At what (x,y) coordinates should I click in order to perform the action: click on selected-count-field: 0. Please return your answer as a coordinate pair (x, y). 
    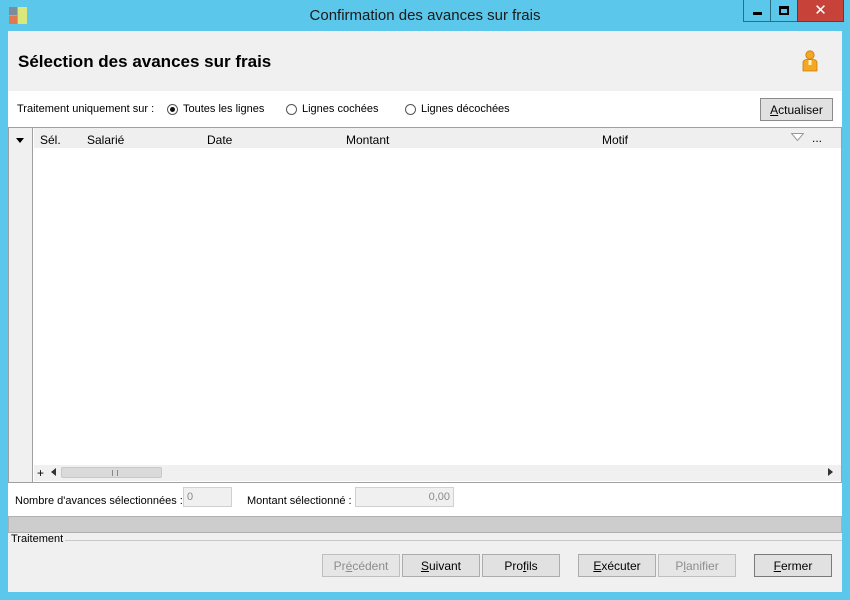
    Looking at the image, I should click on (207, 497).